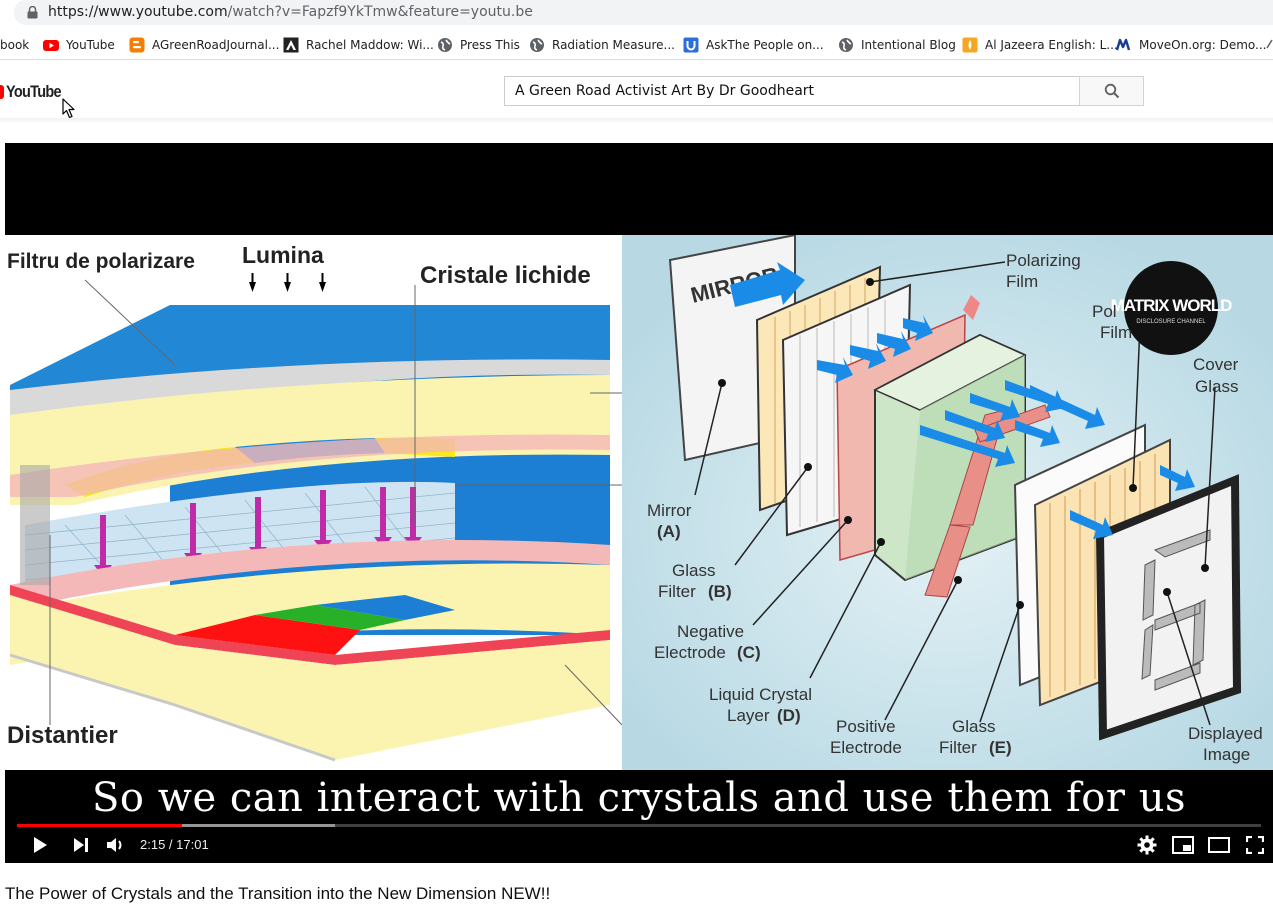 Image resolution: width=1273 pixels, height=914 pixels. Describe the element at coordinates (636, 121) in the screenshot. I see `header-divider` at that location.